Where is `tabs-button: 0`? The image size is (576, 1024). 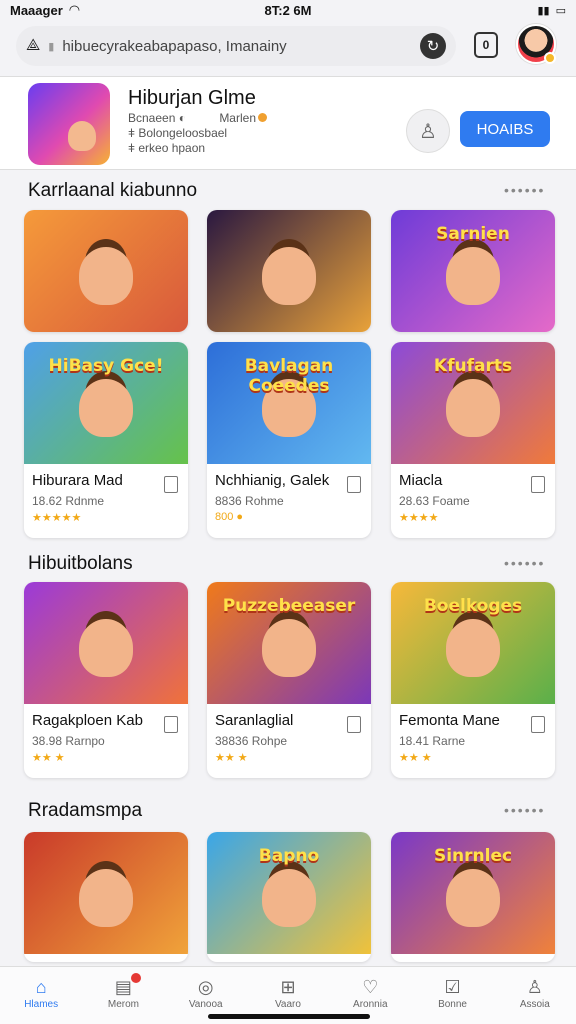
tabs-button: 0 is located at coordinates (486, 45).